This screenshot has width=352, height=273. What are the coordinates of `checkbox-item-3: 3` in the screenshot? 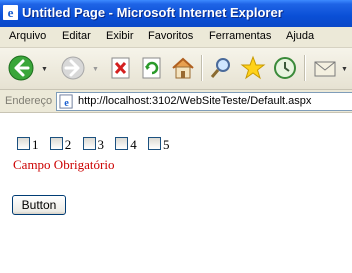 It's located at (96, 145).